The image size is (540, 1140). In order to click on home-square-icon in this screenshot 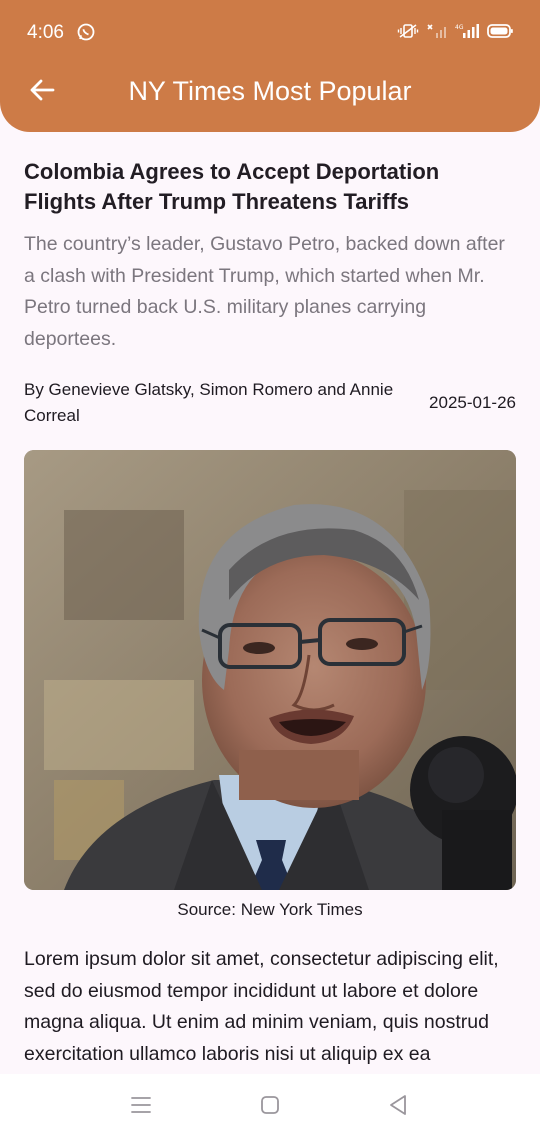, I will do `click(270, 1107)`.